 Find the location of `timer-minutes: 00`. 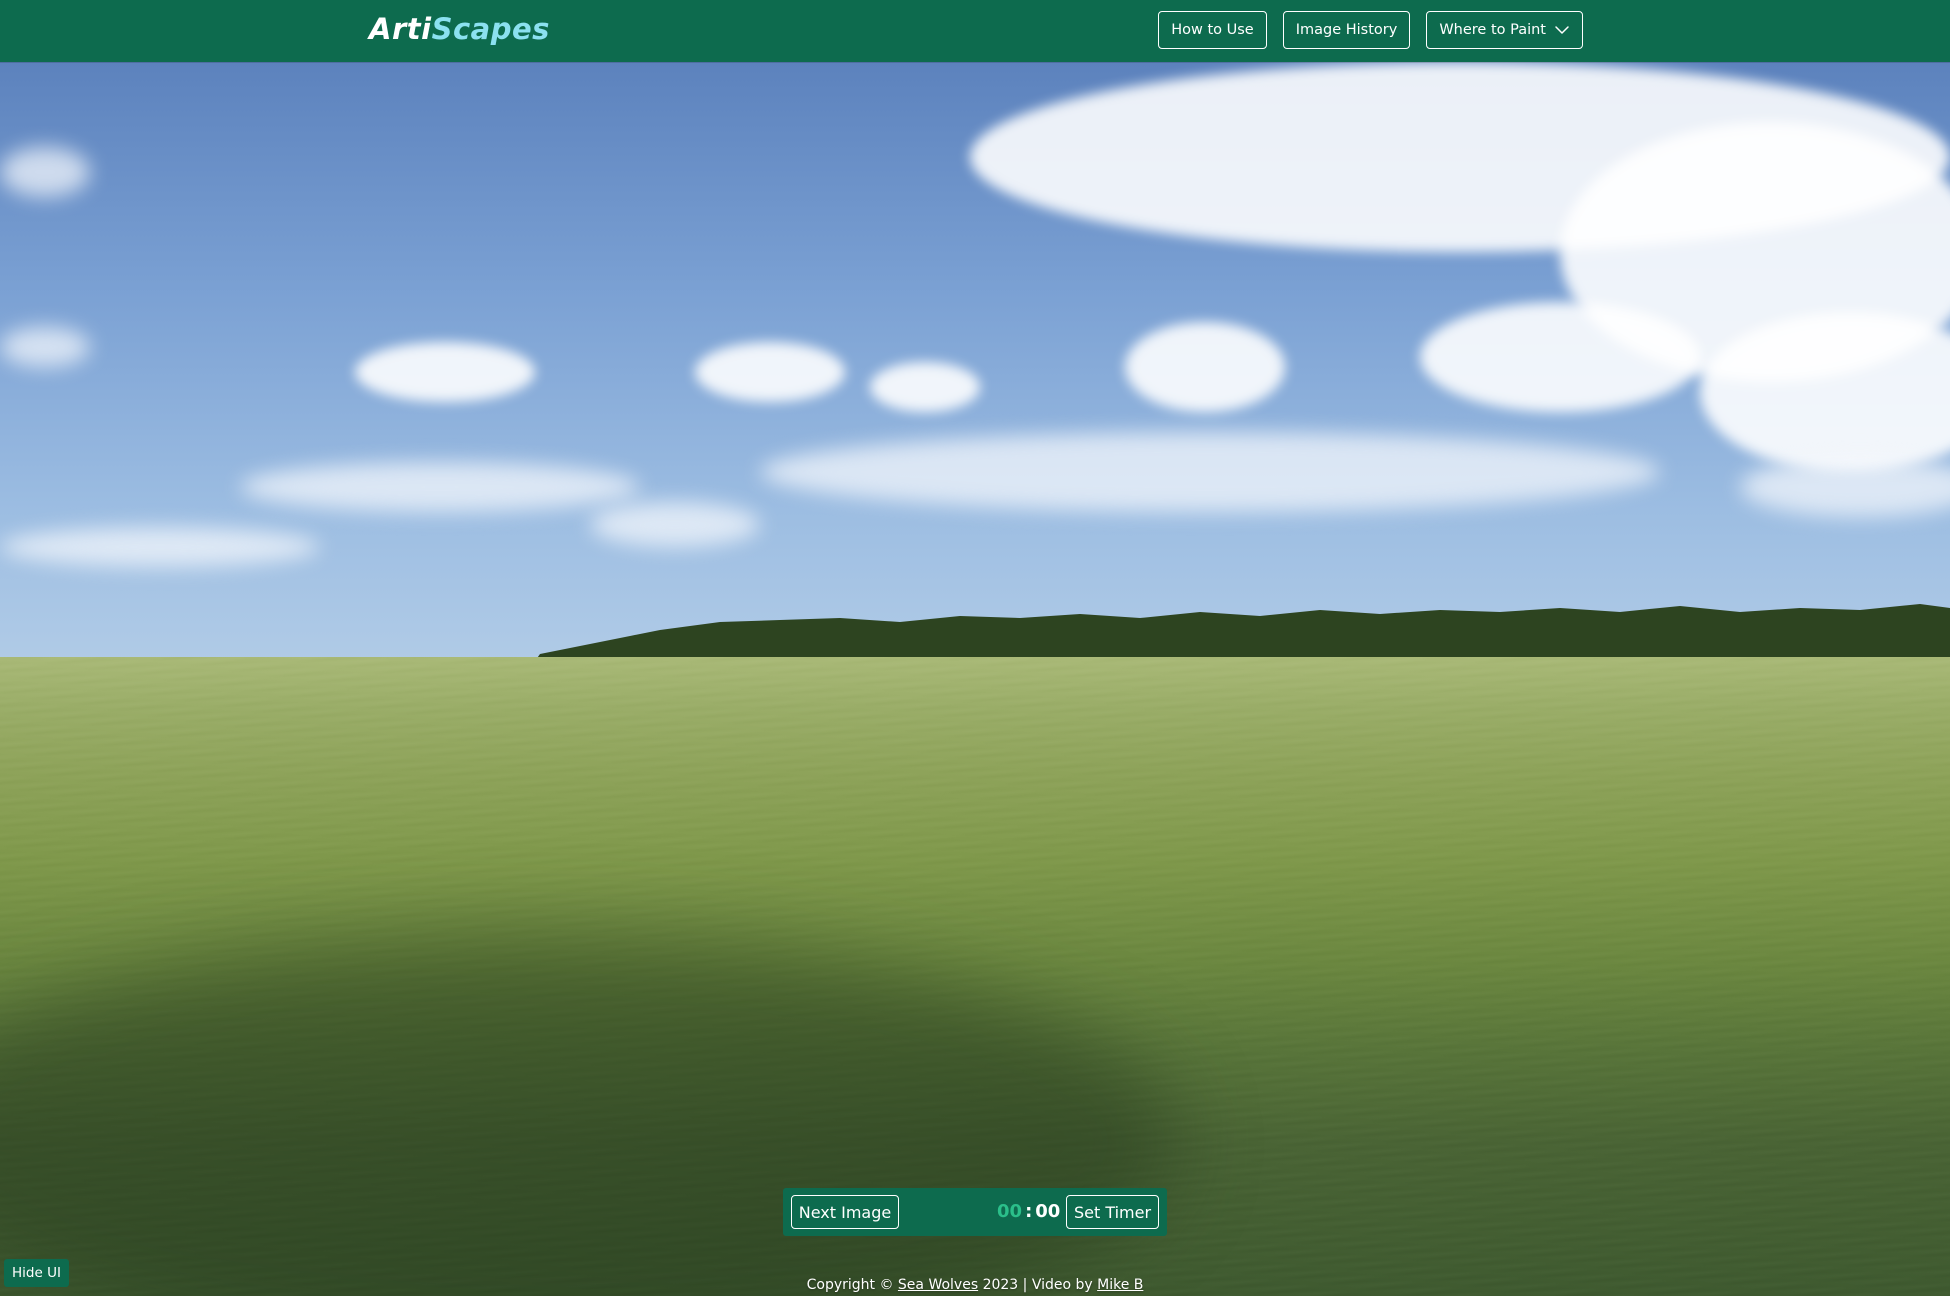

timer-minutes: 00 is located at coordinates (1010, 1211).